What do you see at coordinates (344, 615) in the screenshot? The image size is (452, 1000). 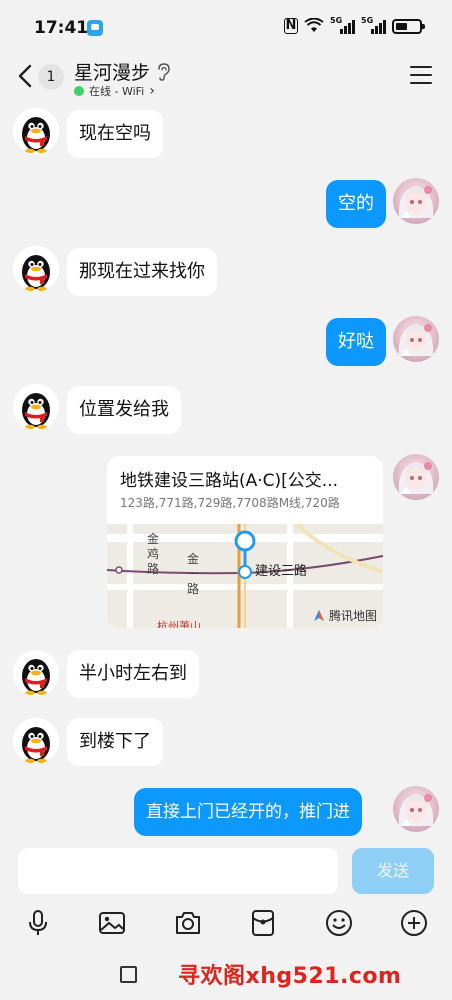 I see `map-brand: 腾讯地图` at bounding box center [344, 615].